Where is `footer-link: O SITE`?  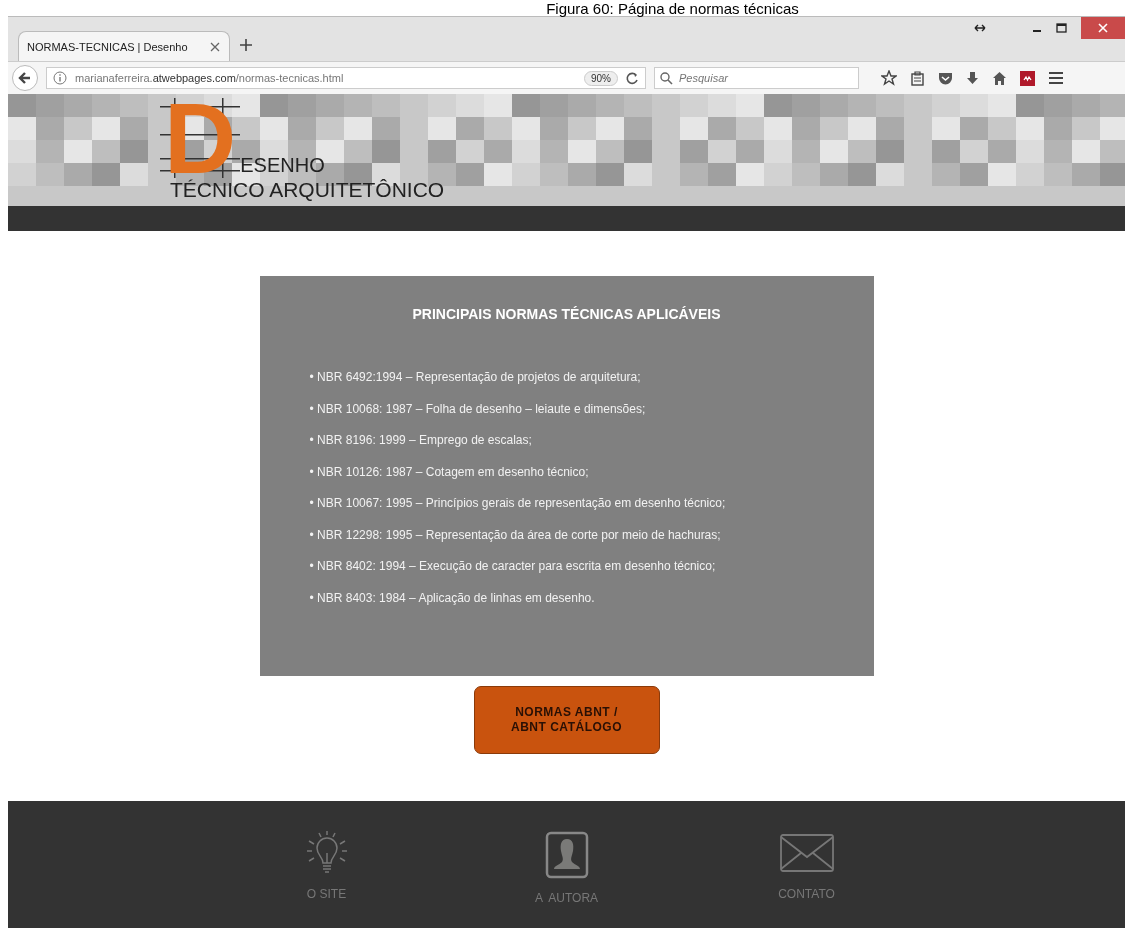
footer-link: O SITE is located at coordinates (326, 879).